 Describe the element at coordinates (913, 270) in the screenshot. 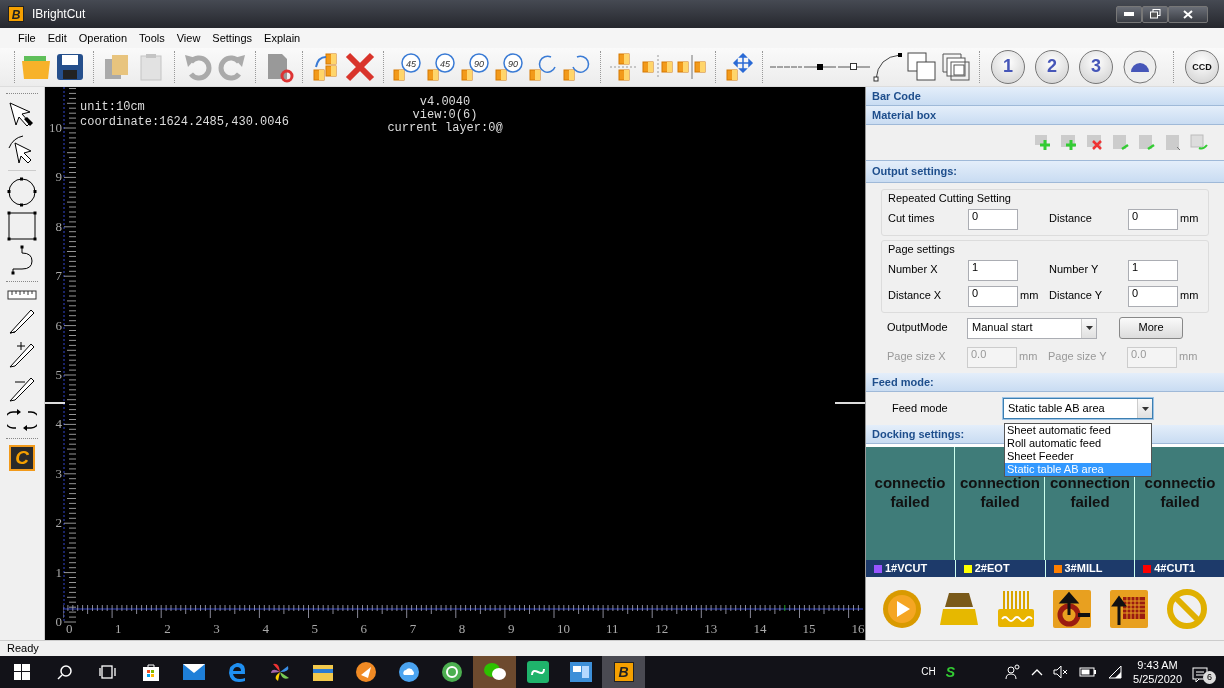

I see `field-label: Number X` at that location.